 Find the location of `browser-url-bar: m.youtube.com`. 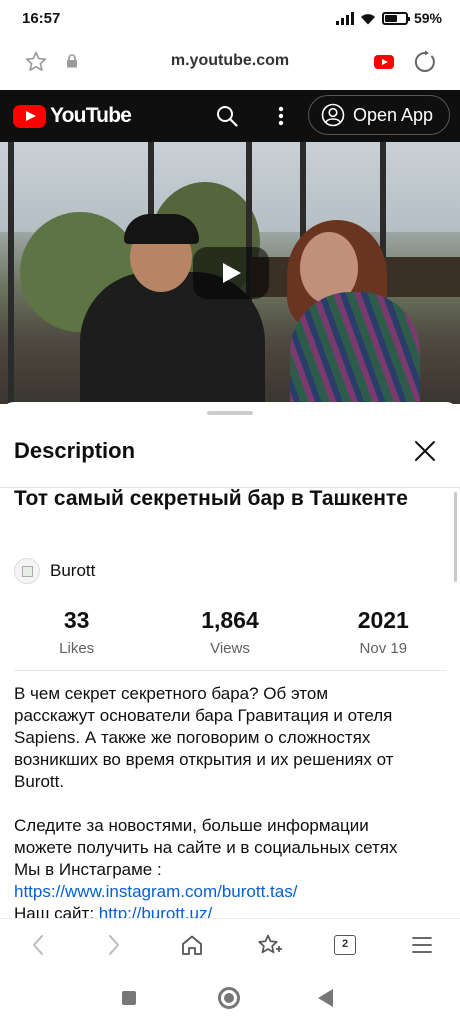

browser-url-bar: m.youtube.com is located at coordinates (230, 62).